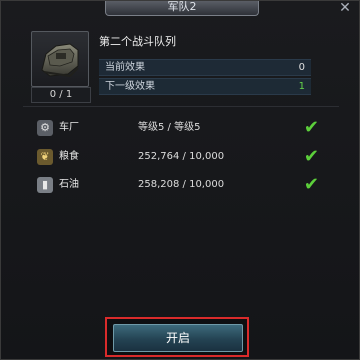  Describe the element at coordinates (205, 86) in the screenshot. I see `next-effect-row: 下一级效果 1` at that location.